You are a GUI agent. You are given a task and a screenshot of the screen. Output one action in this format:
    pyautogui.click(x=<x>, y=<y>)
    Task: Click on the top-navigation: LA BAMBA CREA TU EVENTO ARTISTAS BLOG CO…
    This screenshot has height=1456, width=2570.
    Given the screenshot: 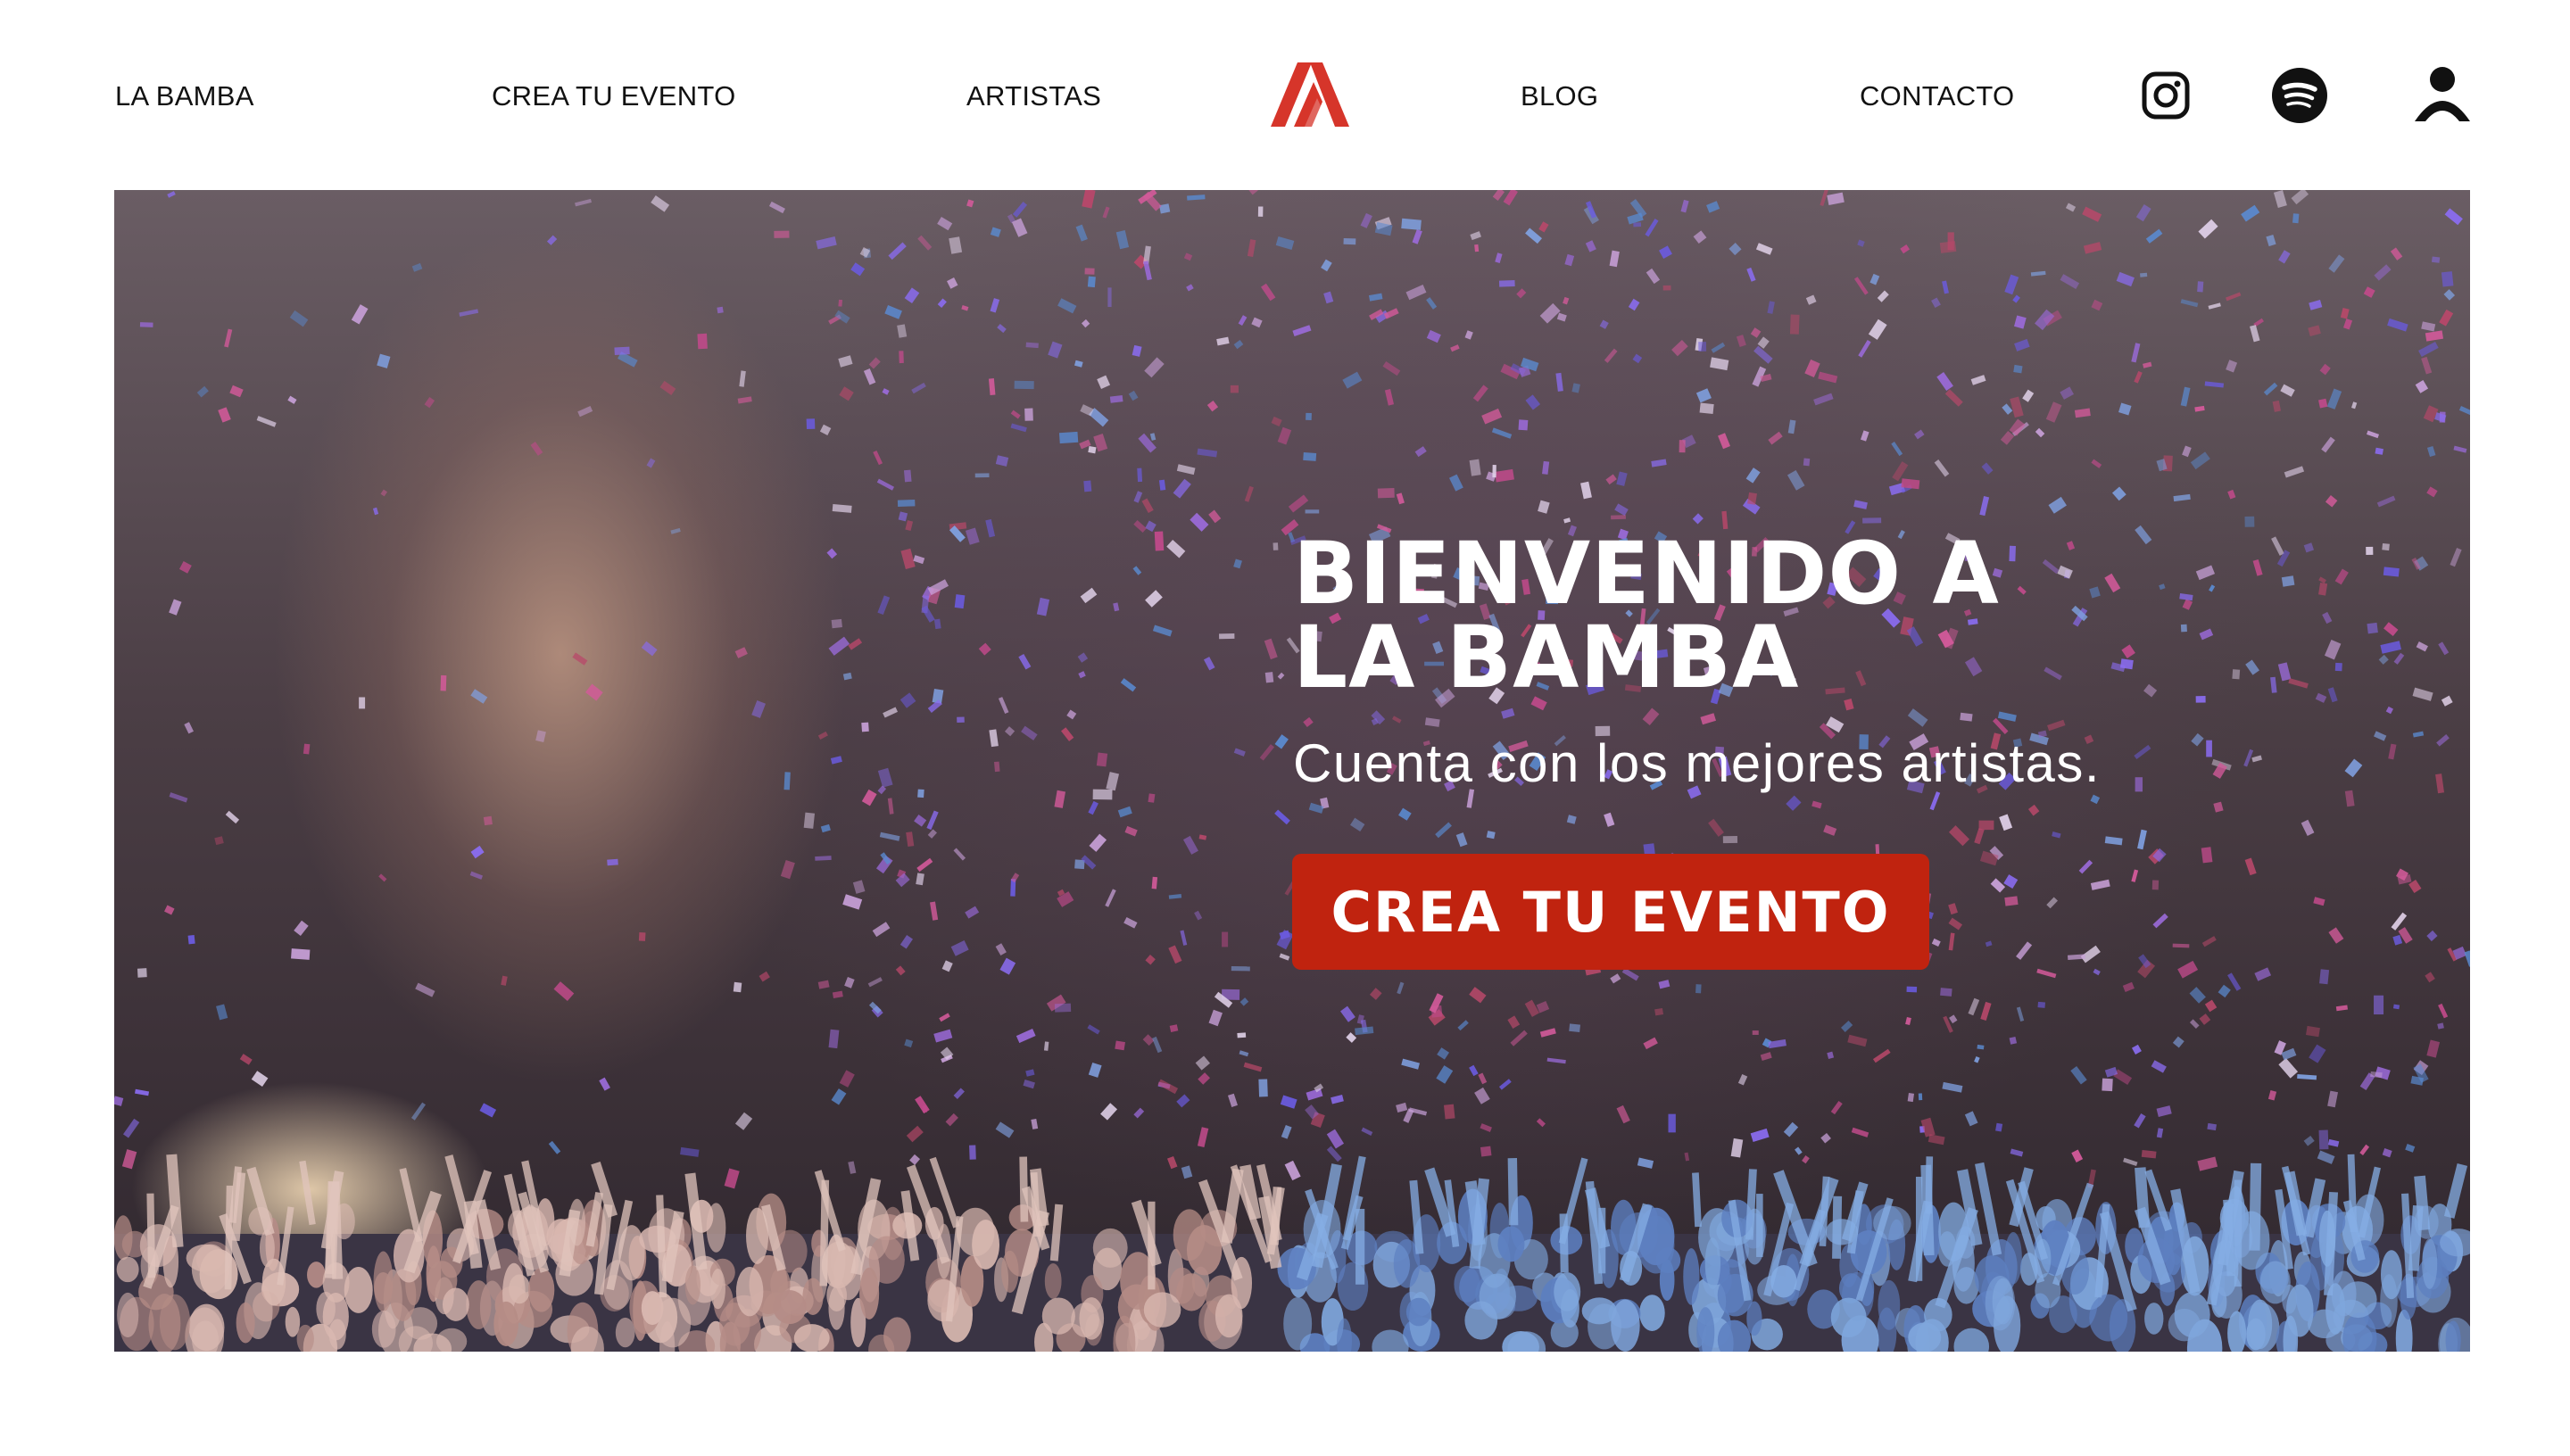 What is the action you would take?
    pyautogui.click(x=1285, y=96)
    